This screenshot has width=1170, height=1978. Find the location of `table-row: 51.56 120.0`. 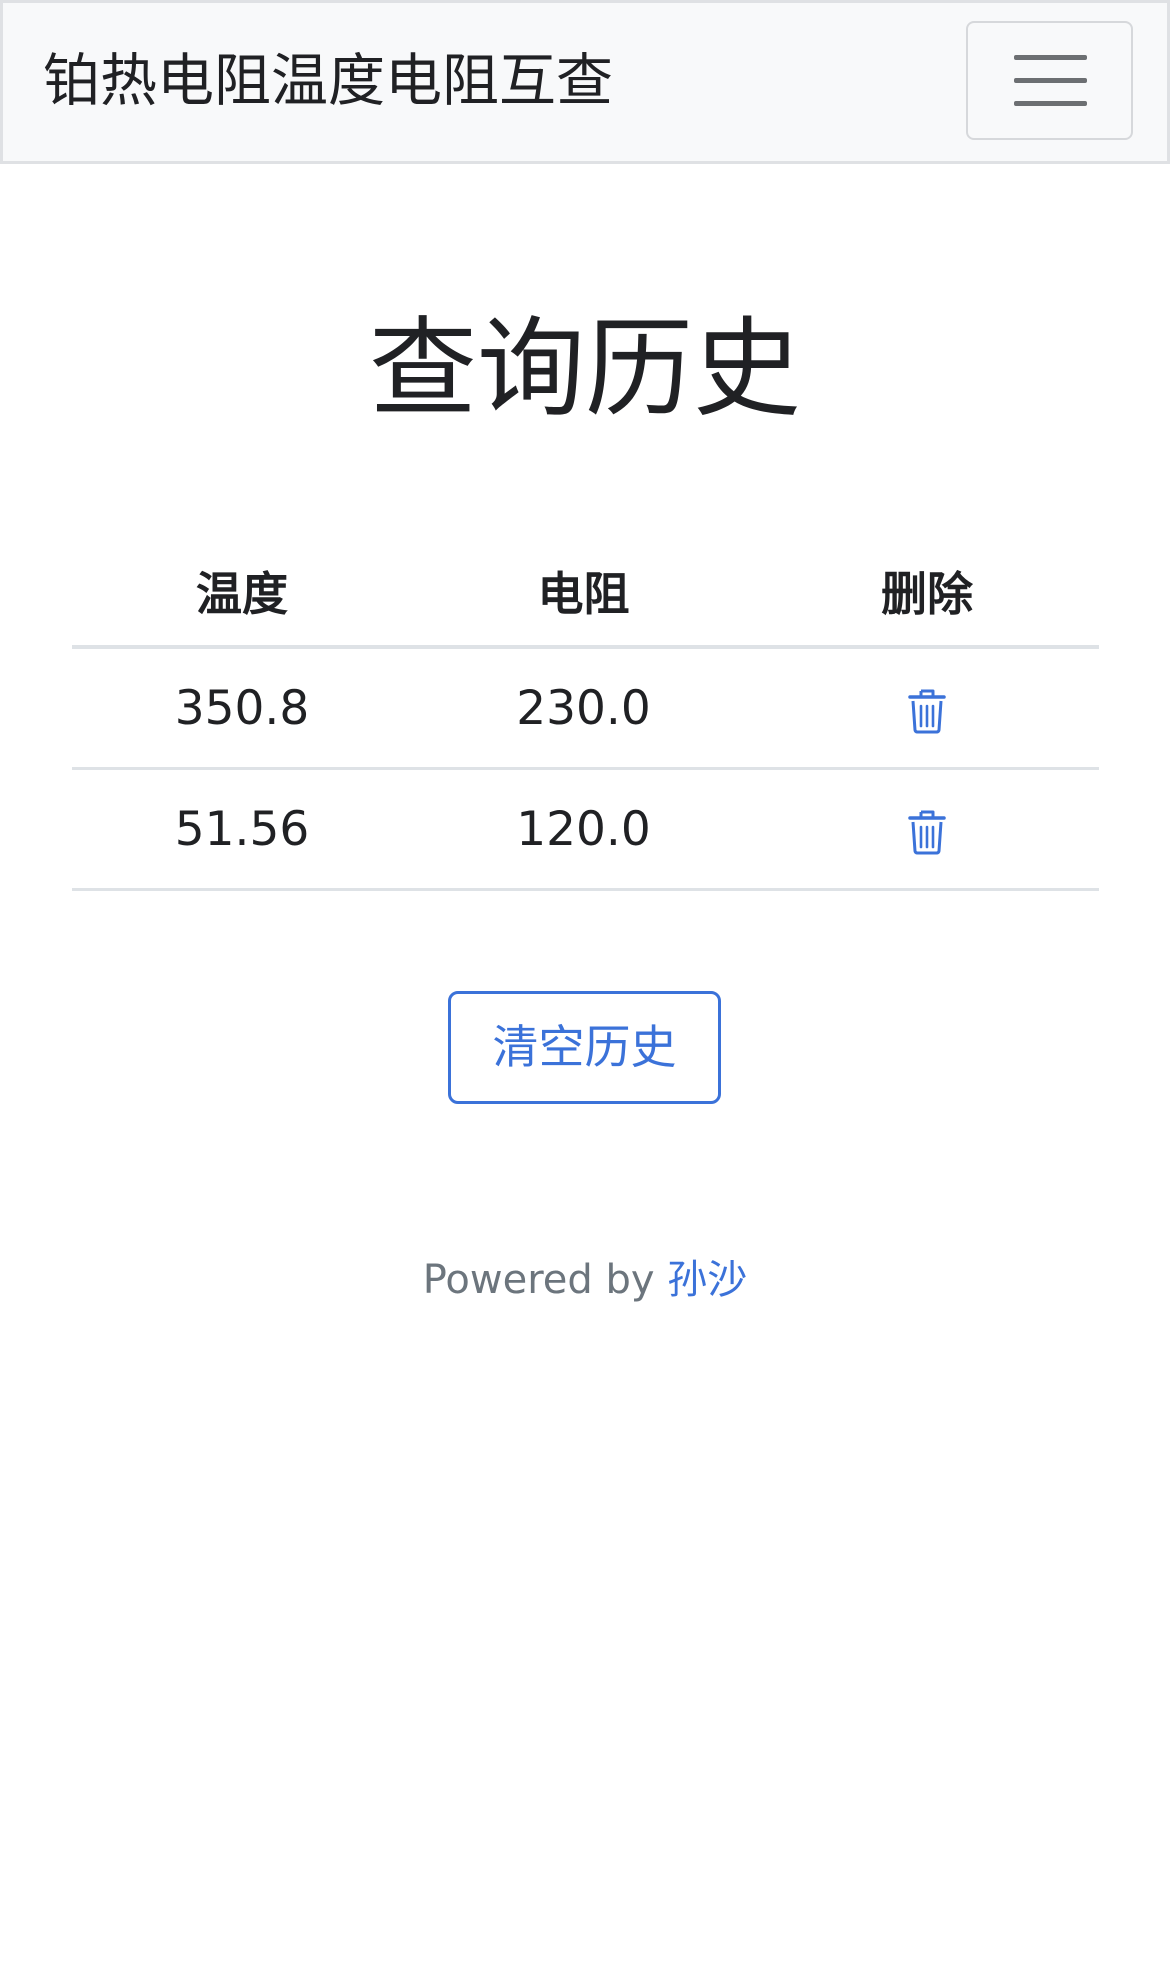

table-row: 51.56 120.0 is located at coordinates (585, 829).